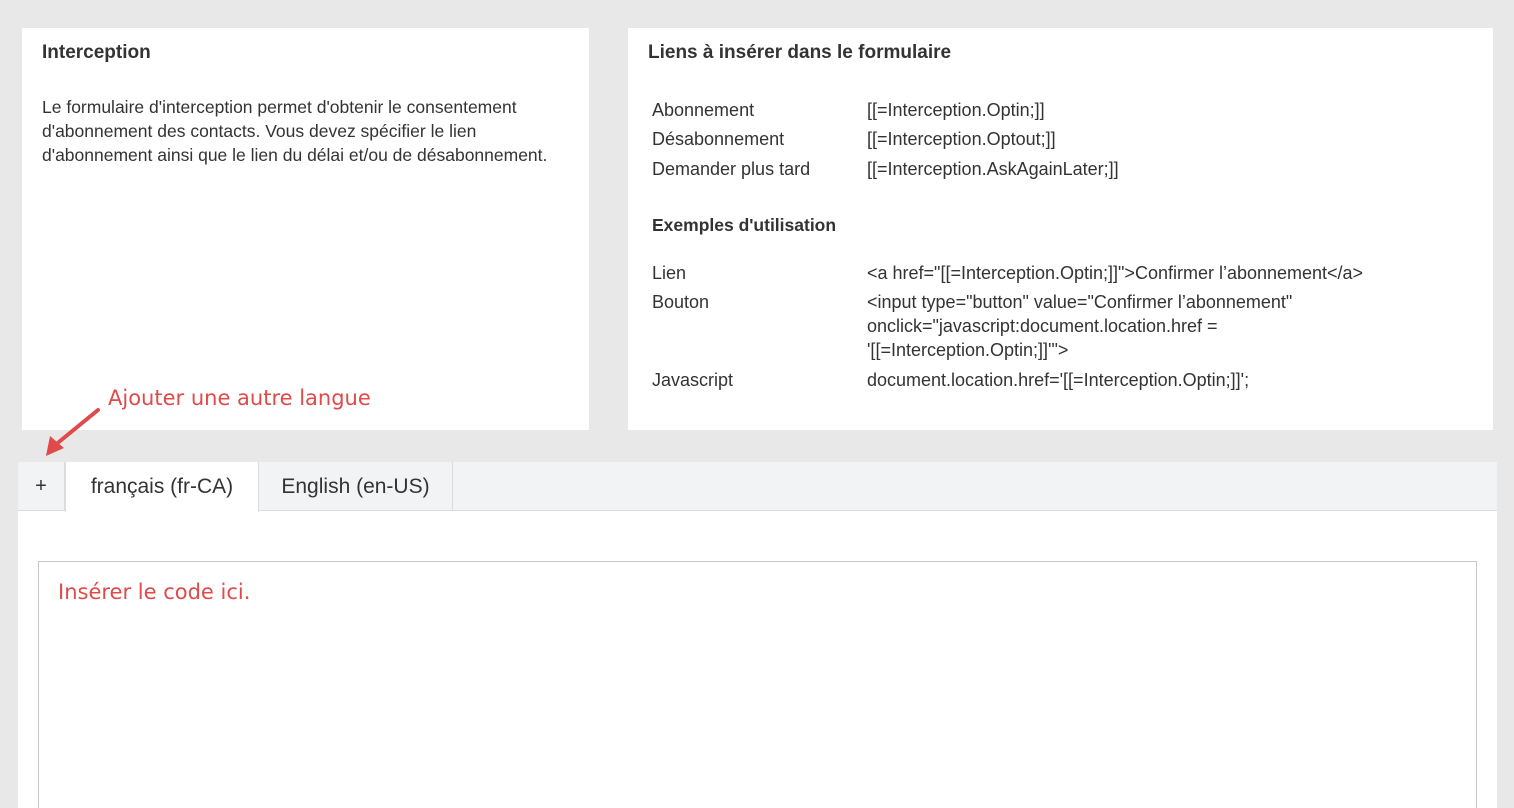 The image size is (1514, 808). I want to click on interception-title: Interception, so click(96, 52).